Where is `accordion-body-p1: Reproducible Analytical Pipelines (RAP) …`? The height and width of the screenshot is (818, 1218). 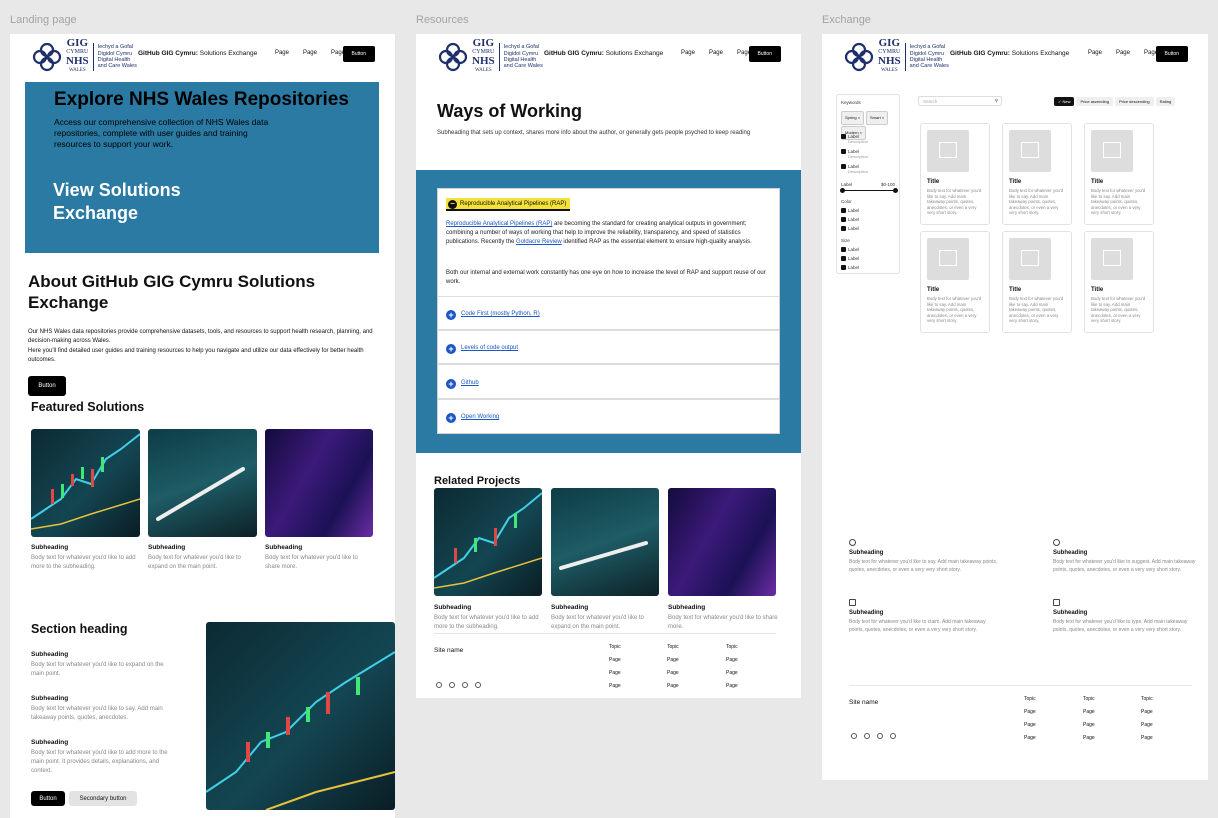 accordion-body-p1: Reproducible Analytical Pipelines (RAP) … is located at coordinates (599, 233).